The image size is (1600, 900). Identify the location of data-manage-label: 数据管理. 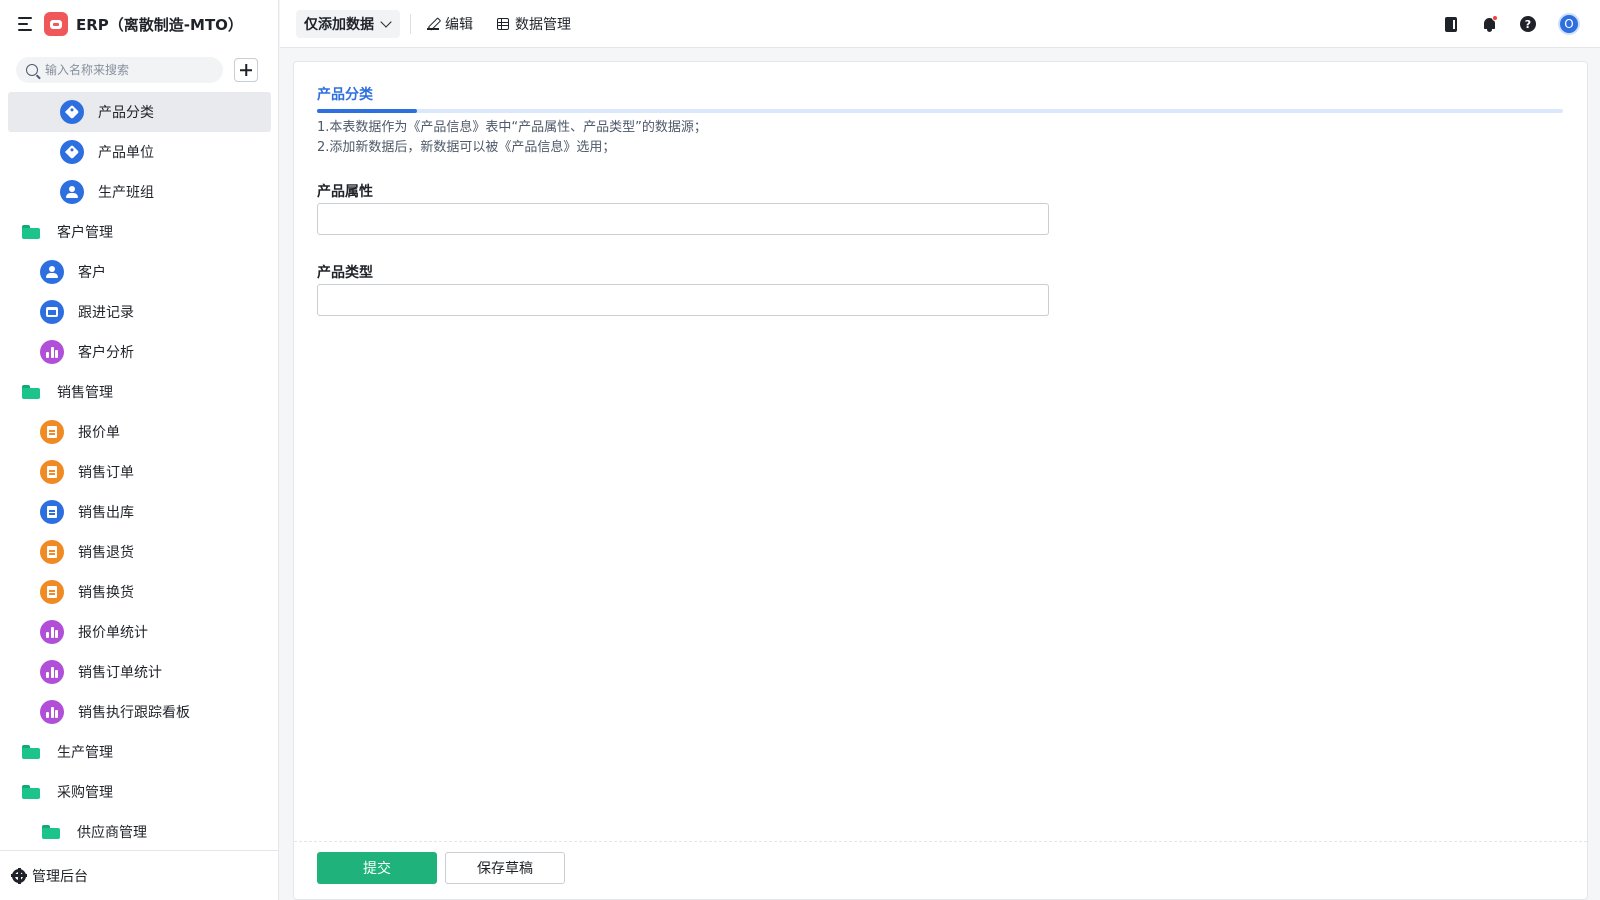
(543, 24).